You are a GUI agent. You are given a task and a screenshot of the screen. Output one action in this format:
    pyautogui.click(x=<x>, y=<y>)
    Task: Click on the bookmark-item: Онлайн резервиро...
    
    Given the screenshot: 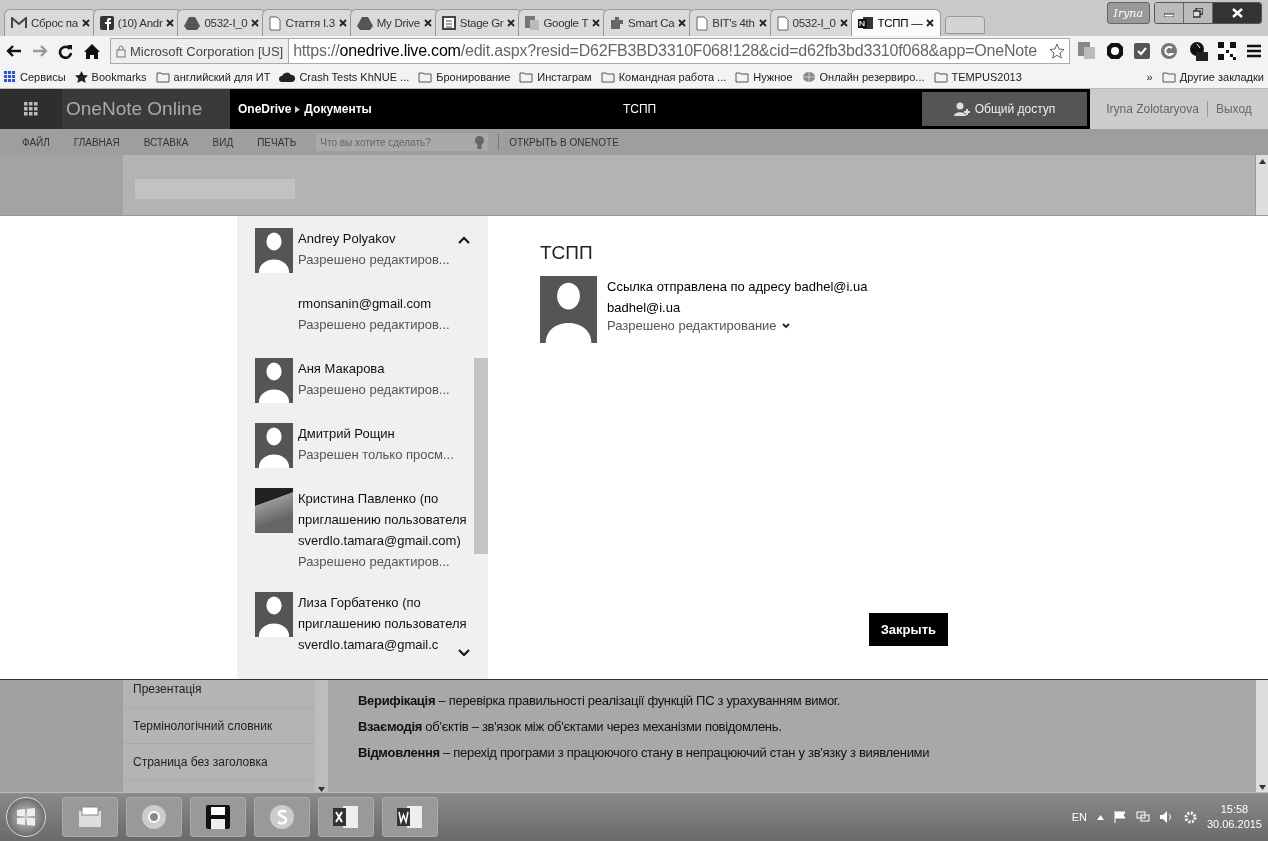 What is the action you would take?
    pyautogui.click(x=863, y=77)
    